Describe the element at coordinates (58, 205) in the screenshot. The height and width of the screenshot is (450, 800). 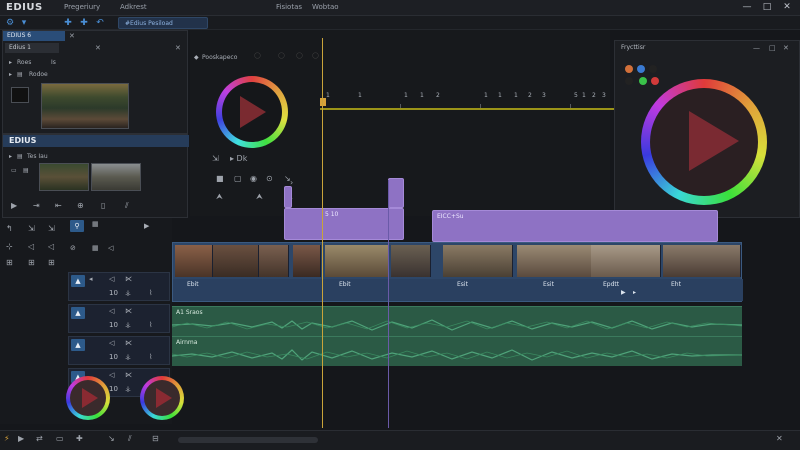
I see `step-icon: ⇤` at that location.